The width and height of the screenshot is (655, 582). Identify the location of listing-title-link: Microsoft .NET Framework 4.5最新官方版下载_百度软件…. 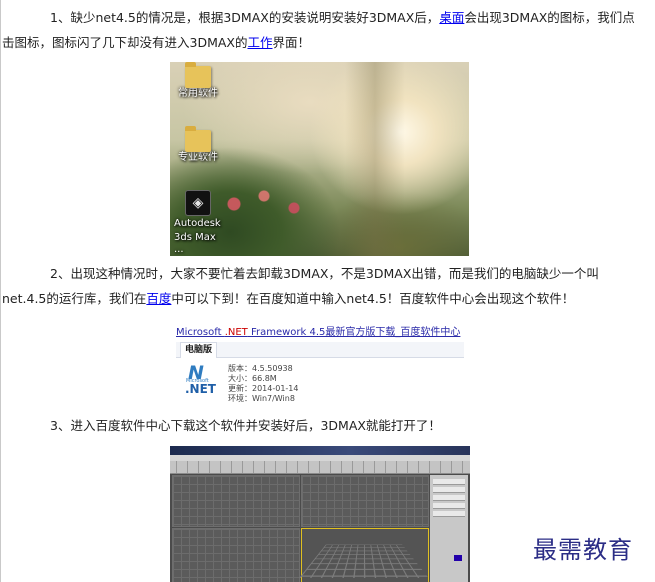
(318, 333).